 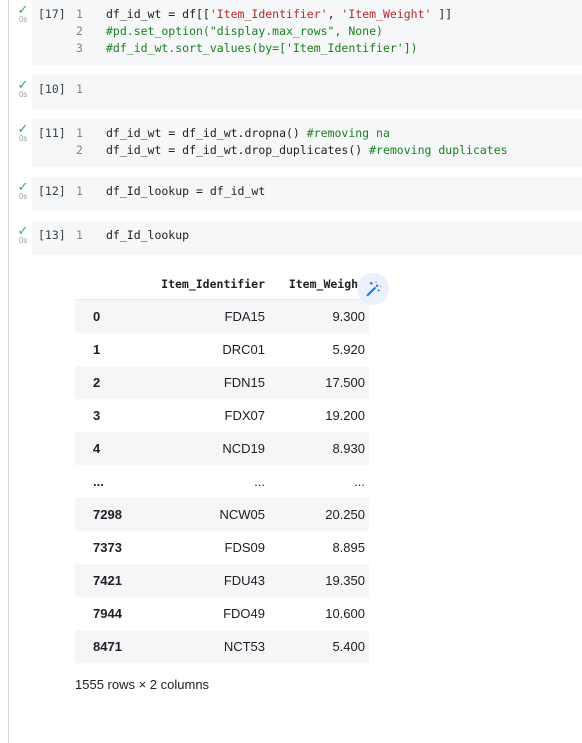 What do you see at coordinates (201, 448) in the screenshot?
I see `table-cell-item-identifier: NCD19` at bounding box center [201, 448].